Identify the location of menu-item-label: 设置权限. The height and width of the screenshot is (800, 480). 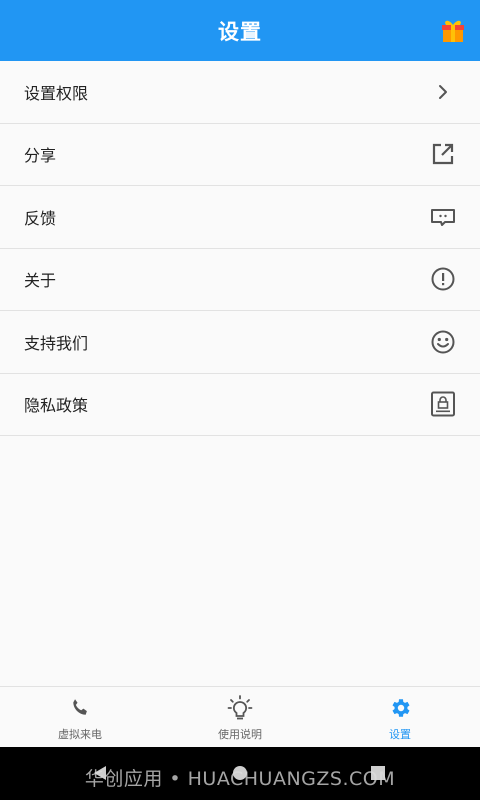
(56, 93).